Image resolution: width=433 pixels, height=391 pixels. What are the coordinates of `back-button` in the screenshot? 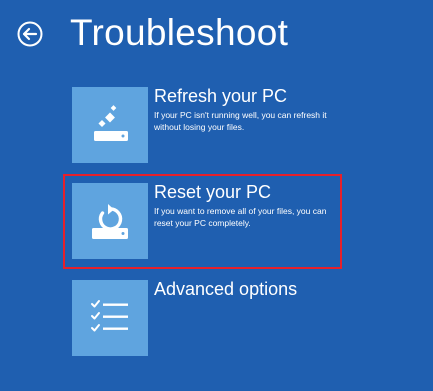 It's located at (30, 34).